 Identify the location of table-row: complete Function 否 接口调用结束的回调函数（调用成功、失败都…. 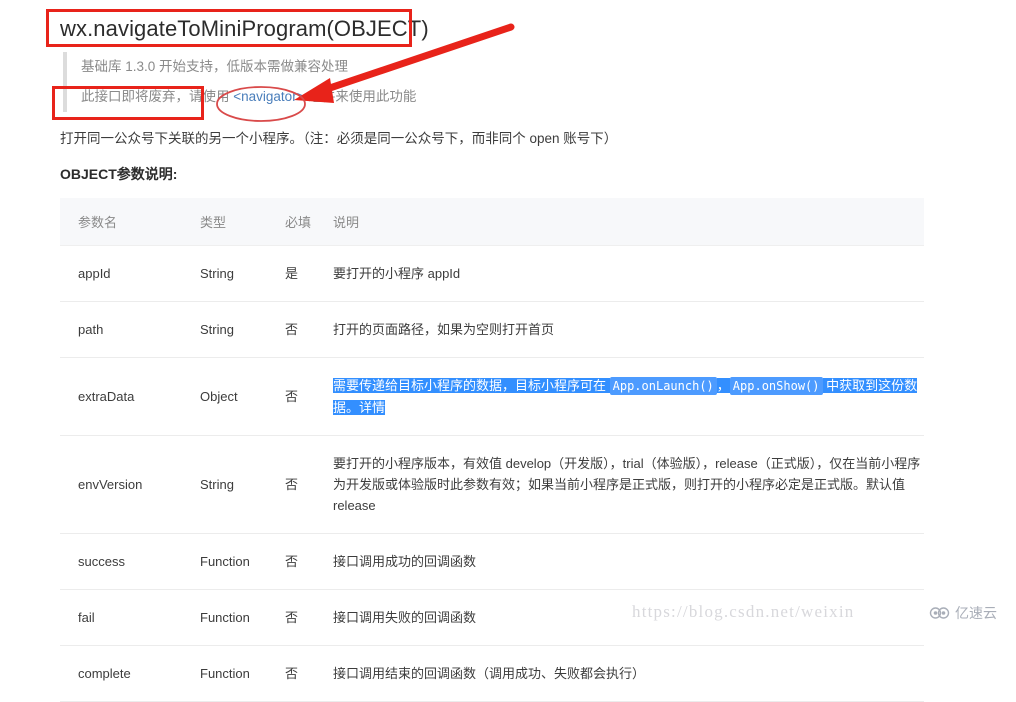
(492, 673).